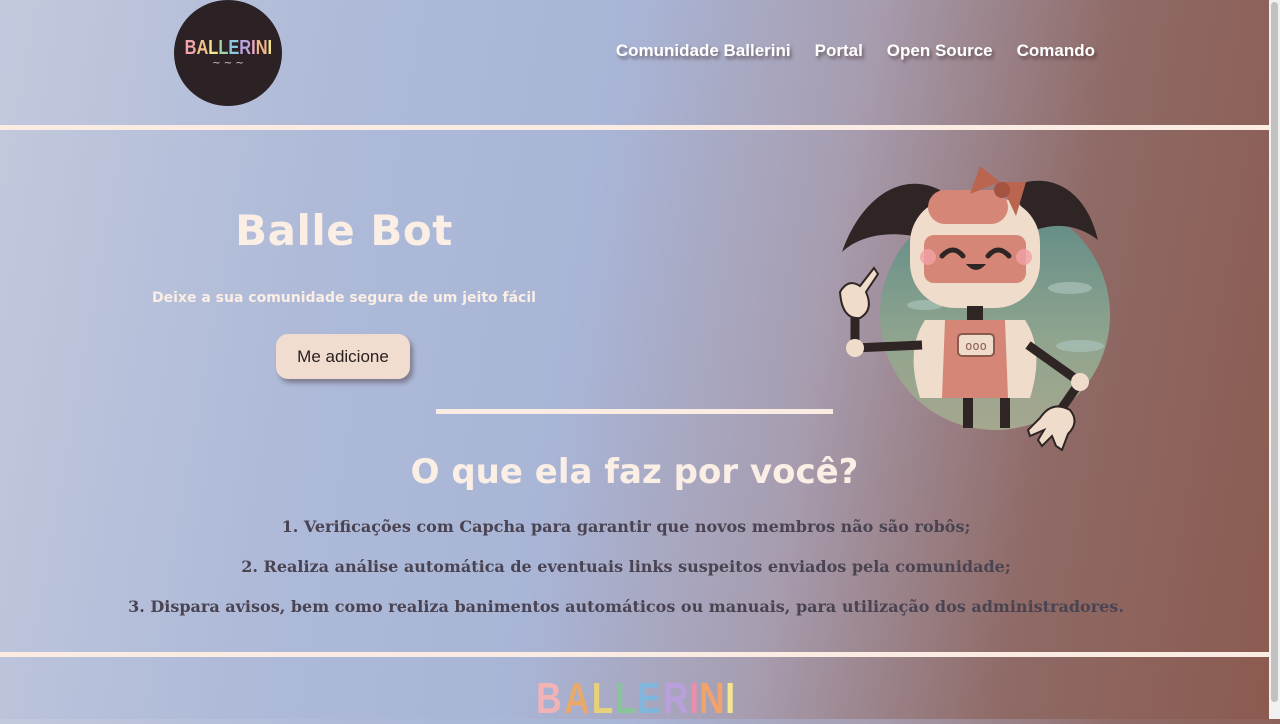 The width and height of the screenshot is (1280, 724). I want to click on brand-logo: BALLERINI ~ ~ ~, so click(228, 53).